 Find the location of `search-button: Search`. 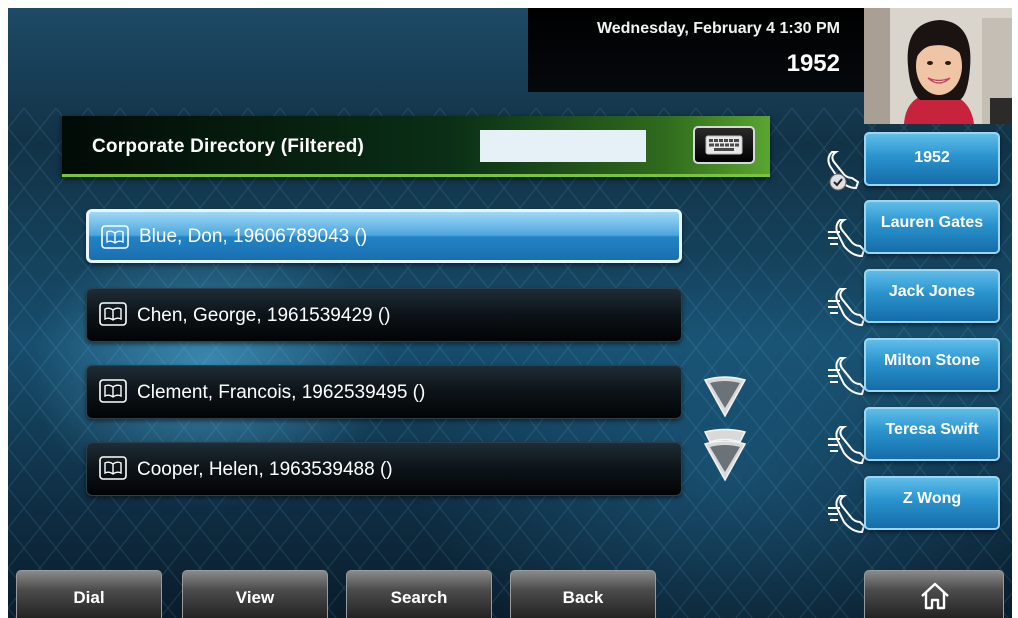

search-button: Search is located at coordinates (419, 594).